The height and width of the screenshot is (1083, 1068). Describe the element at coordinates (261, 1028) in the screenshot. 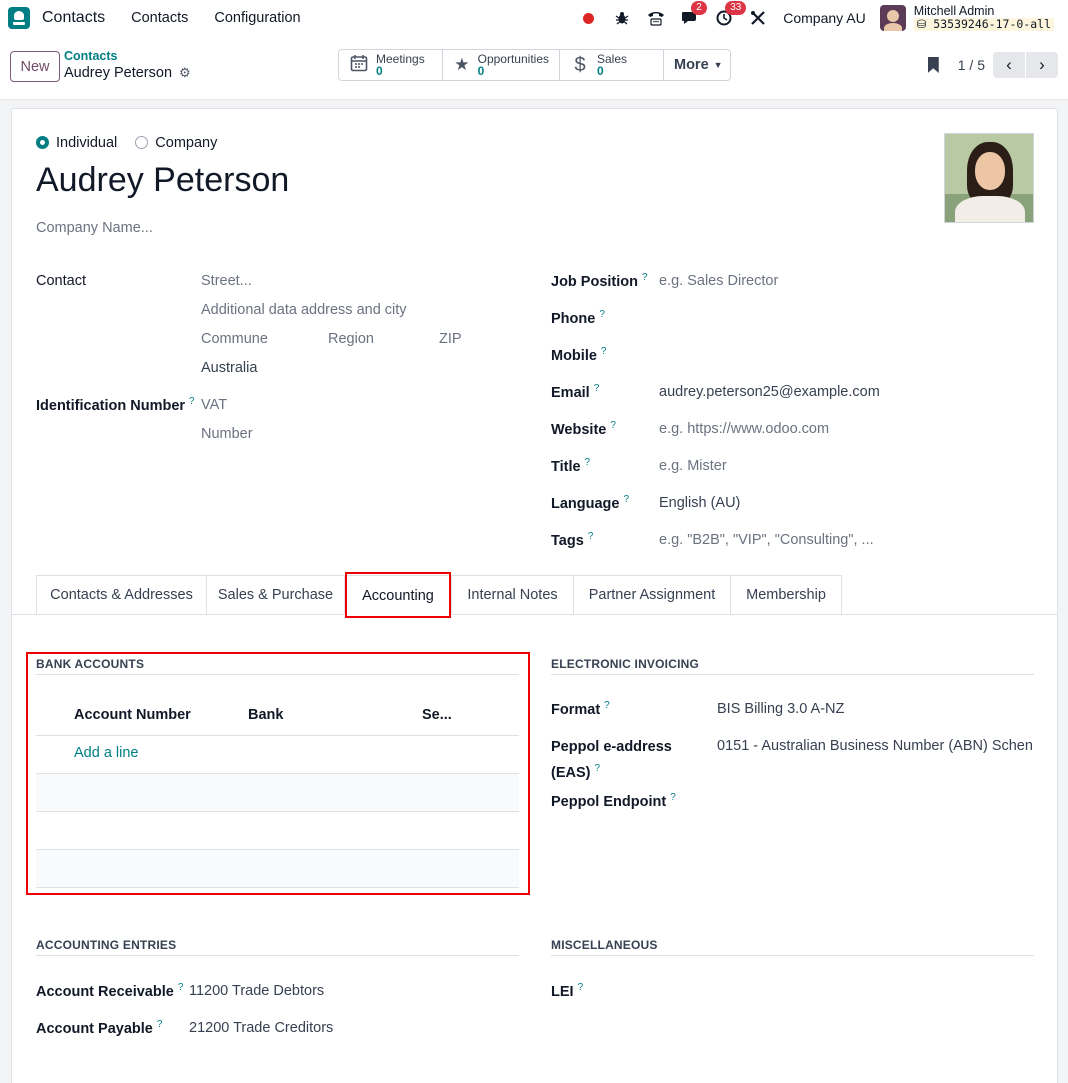

I see `account-payable-select: 21200 Trade Creditors` at that location.